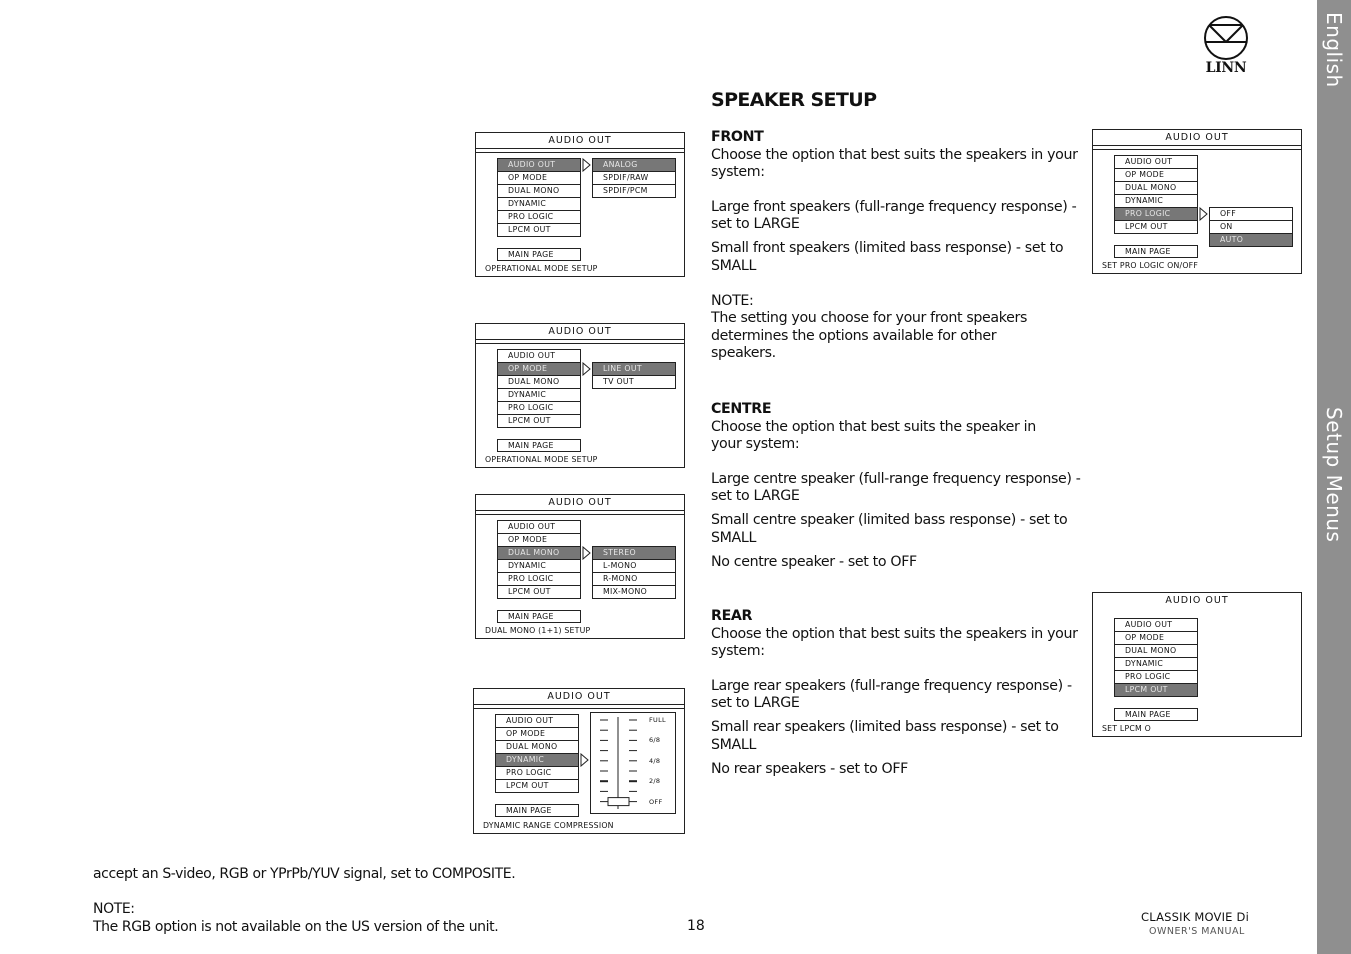 The image size is (1351, 954). What do you see at coordinates (1334, 475) in the screenshot?
I see `section-tab-label: Setup Menus` at bounding box center [1334, 475].